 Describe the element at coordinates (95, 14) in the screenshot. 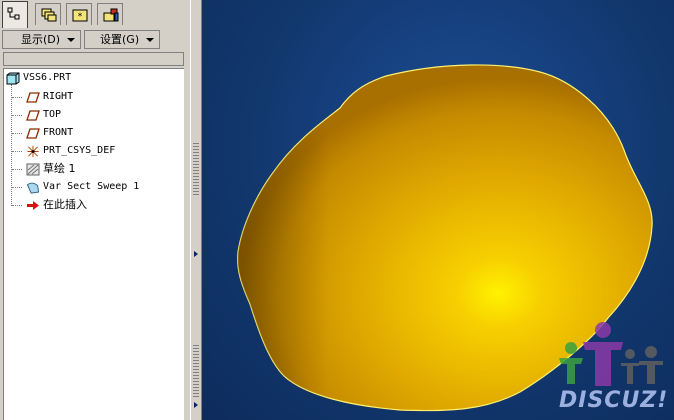

I see `navigator-tab-bar: *` at that location.